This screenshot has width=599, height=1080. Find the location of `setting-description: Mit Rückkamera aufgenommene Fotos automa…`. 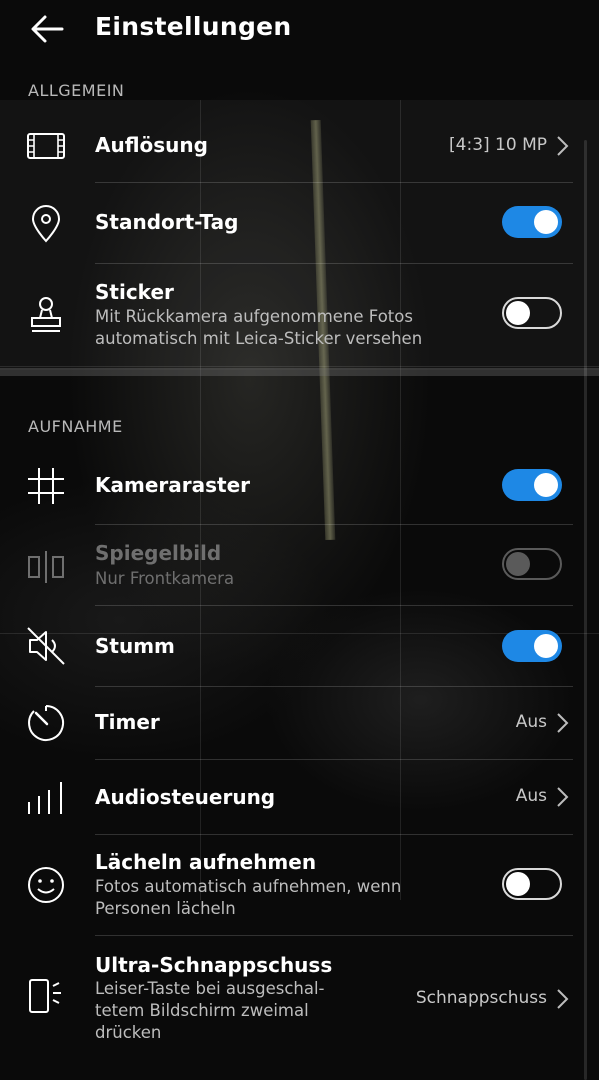

setting-description: Mit Rückkamera aufgenommene Fotos automa… is located at coordinates (259, 327).